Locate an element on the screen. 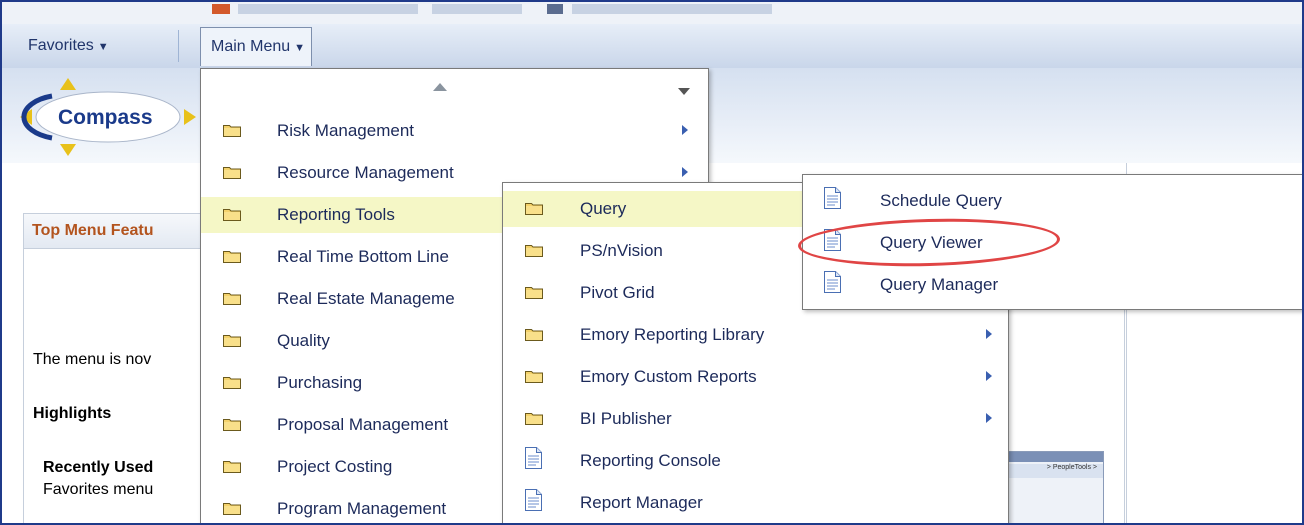 The image size is (1304, 525). query-item-schedule-query: Schedule Query is located at coordinates (1052, 201).